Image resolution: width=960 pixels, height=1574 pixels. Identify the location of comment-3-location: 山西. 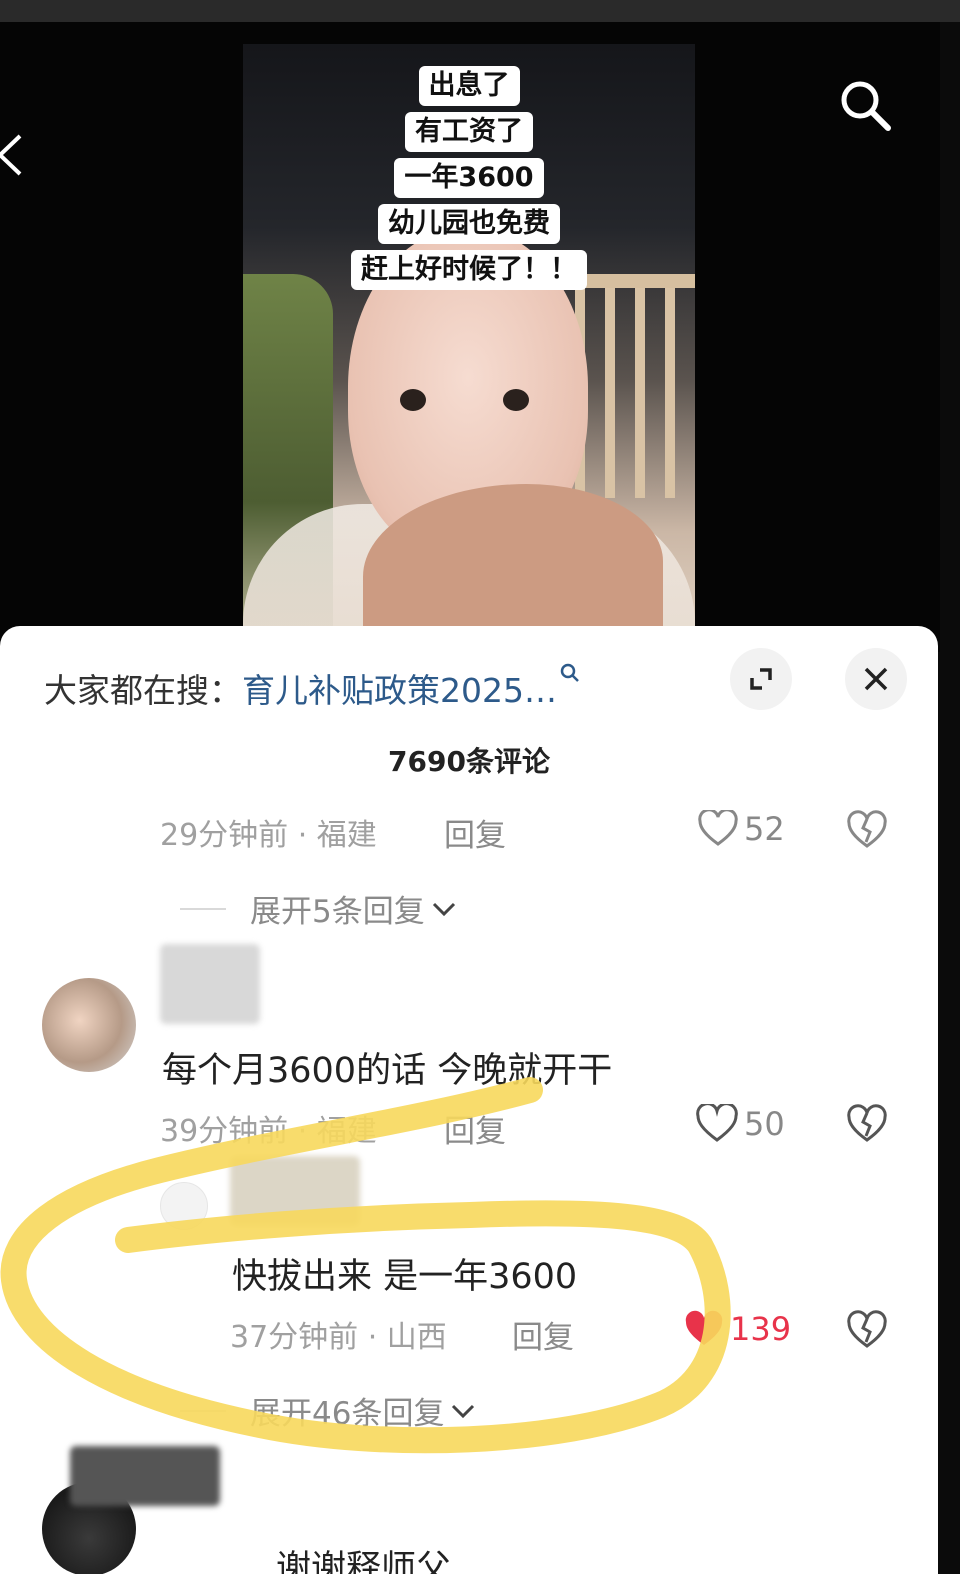
(416, 1337).